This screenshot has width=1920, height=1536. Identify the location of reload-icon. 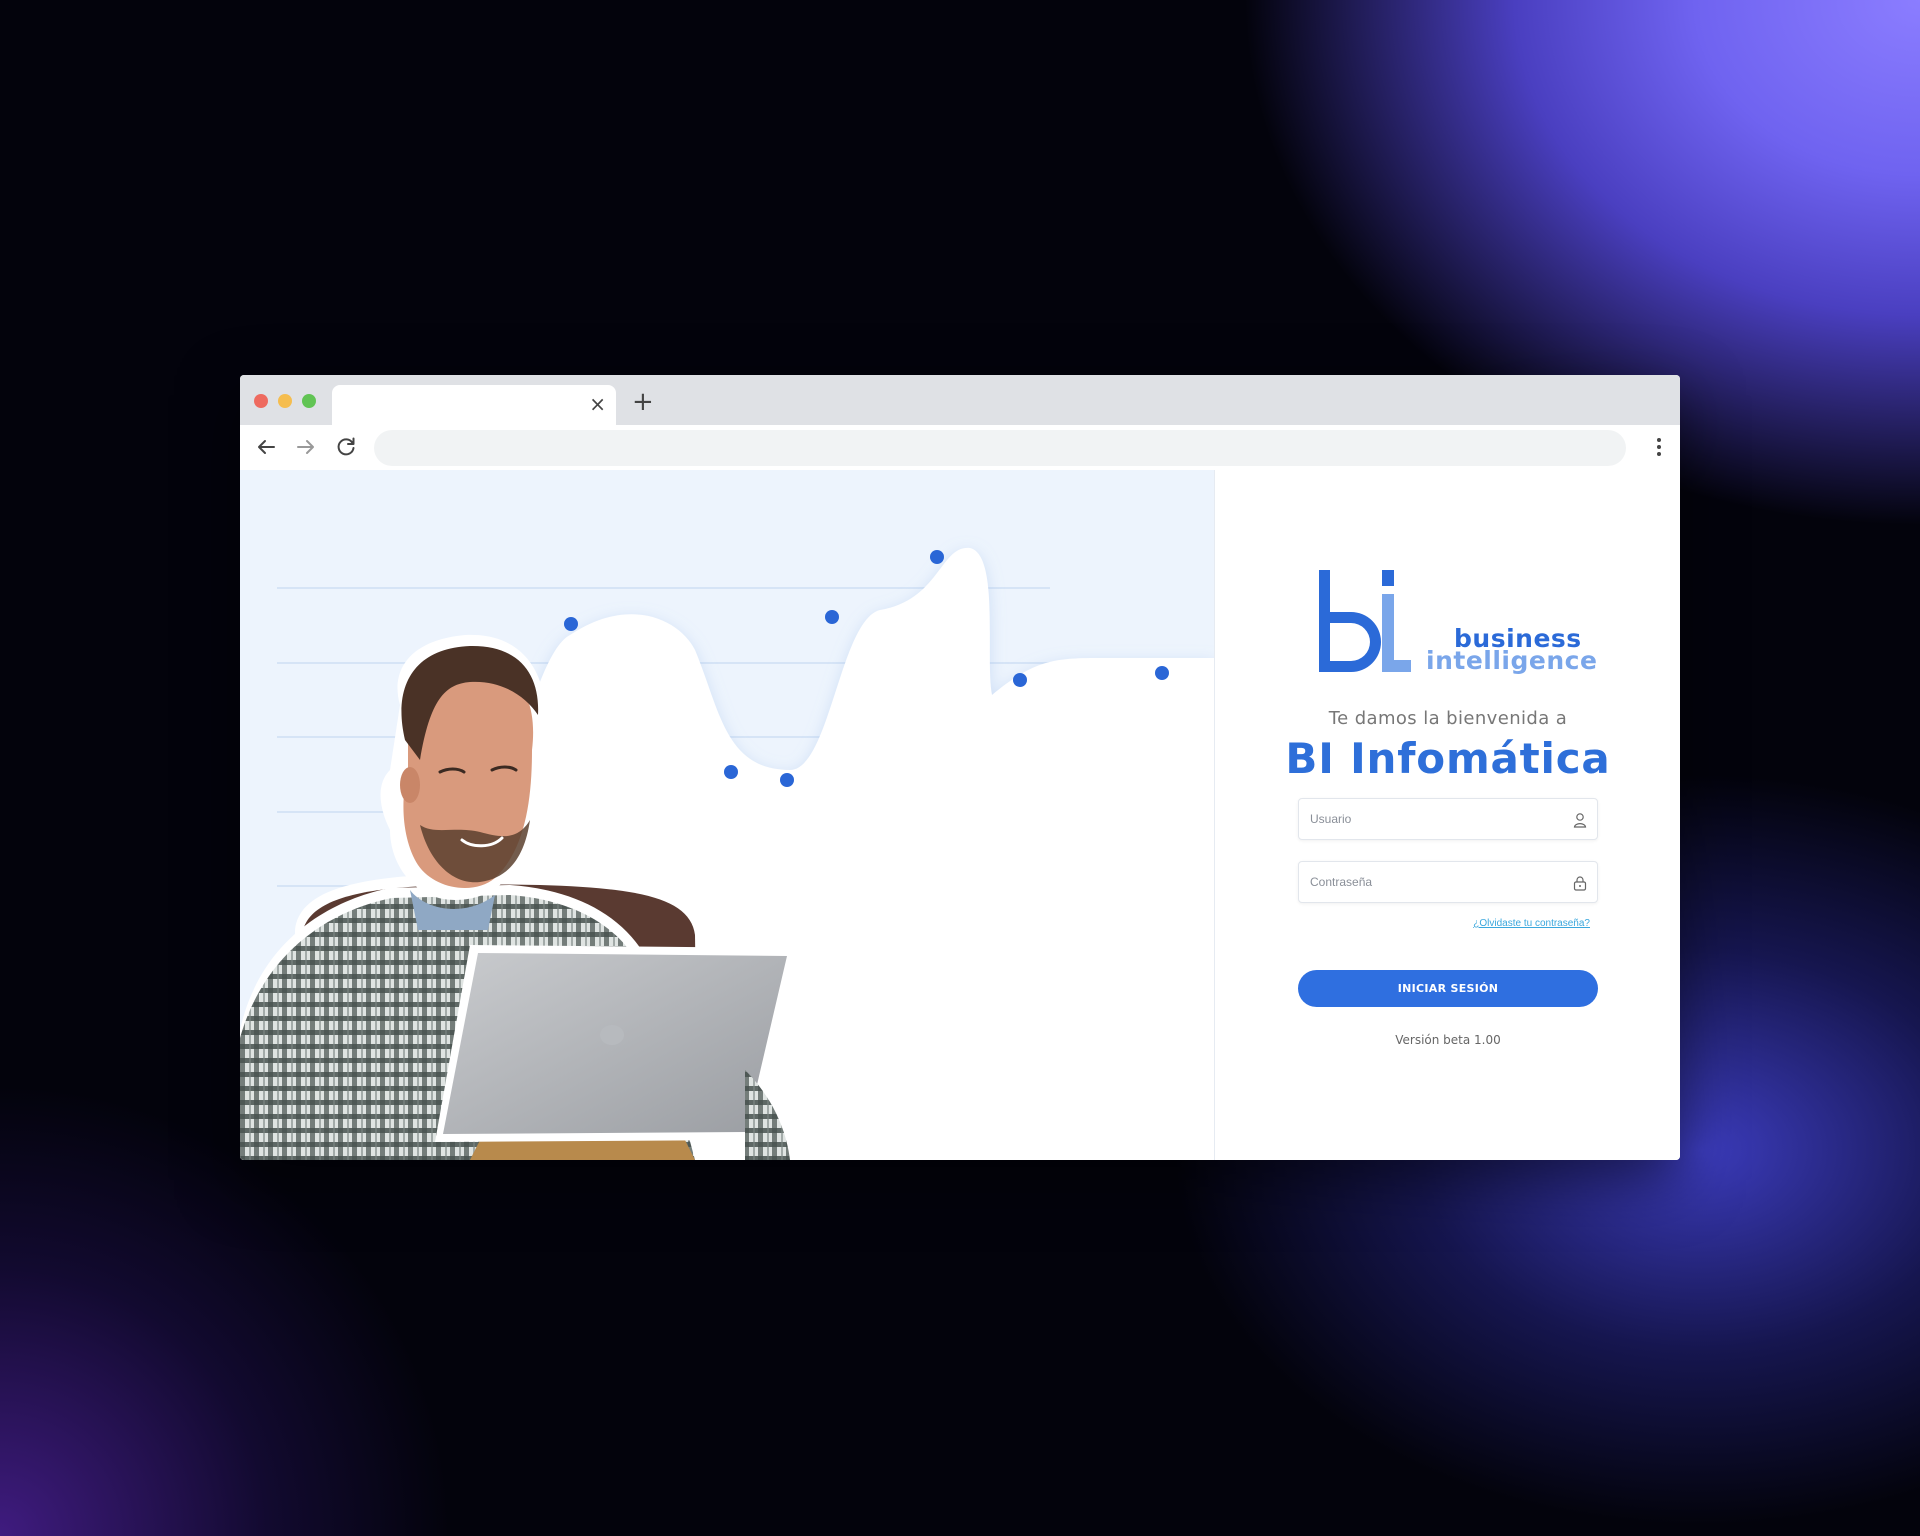
(346, 447).